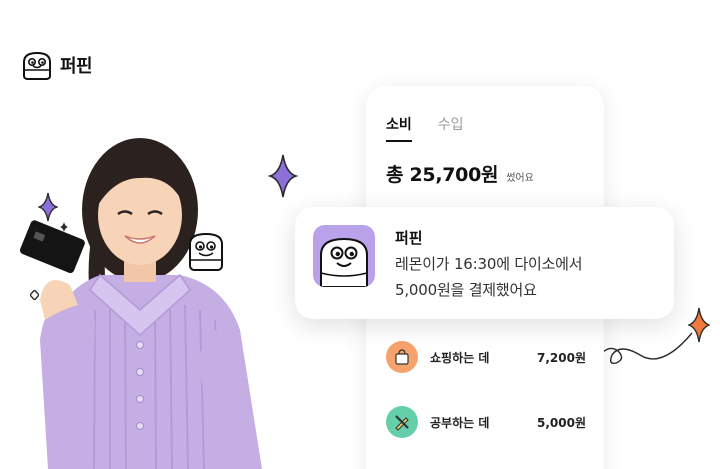 This screenshot has height=469, width=720. I want to click on tab-bar: 소비 수입, so click(425, 128).